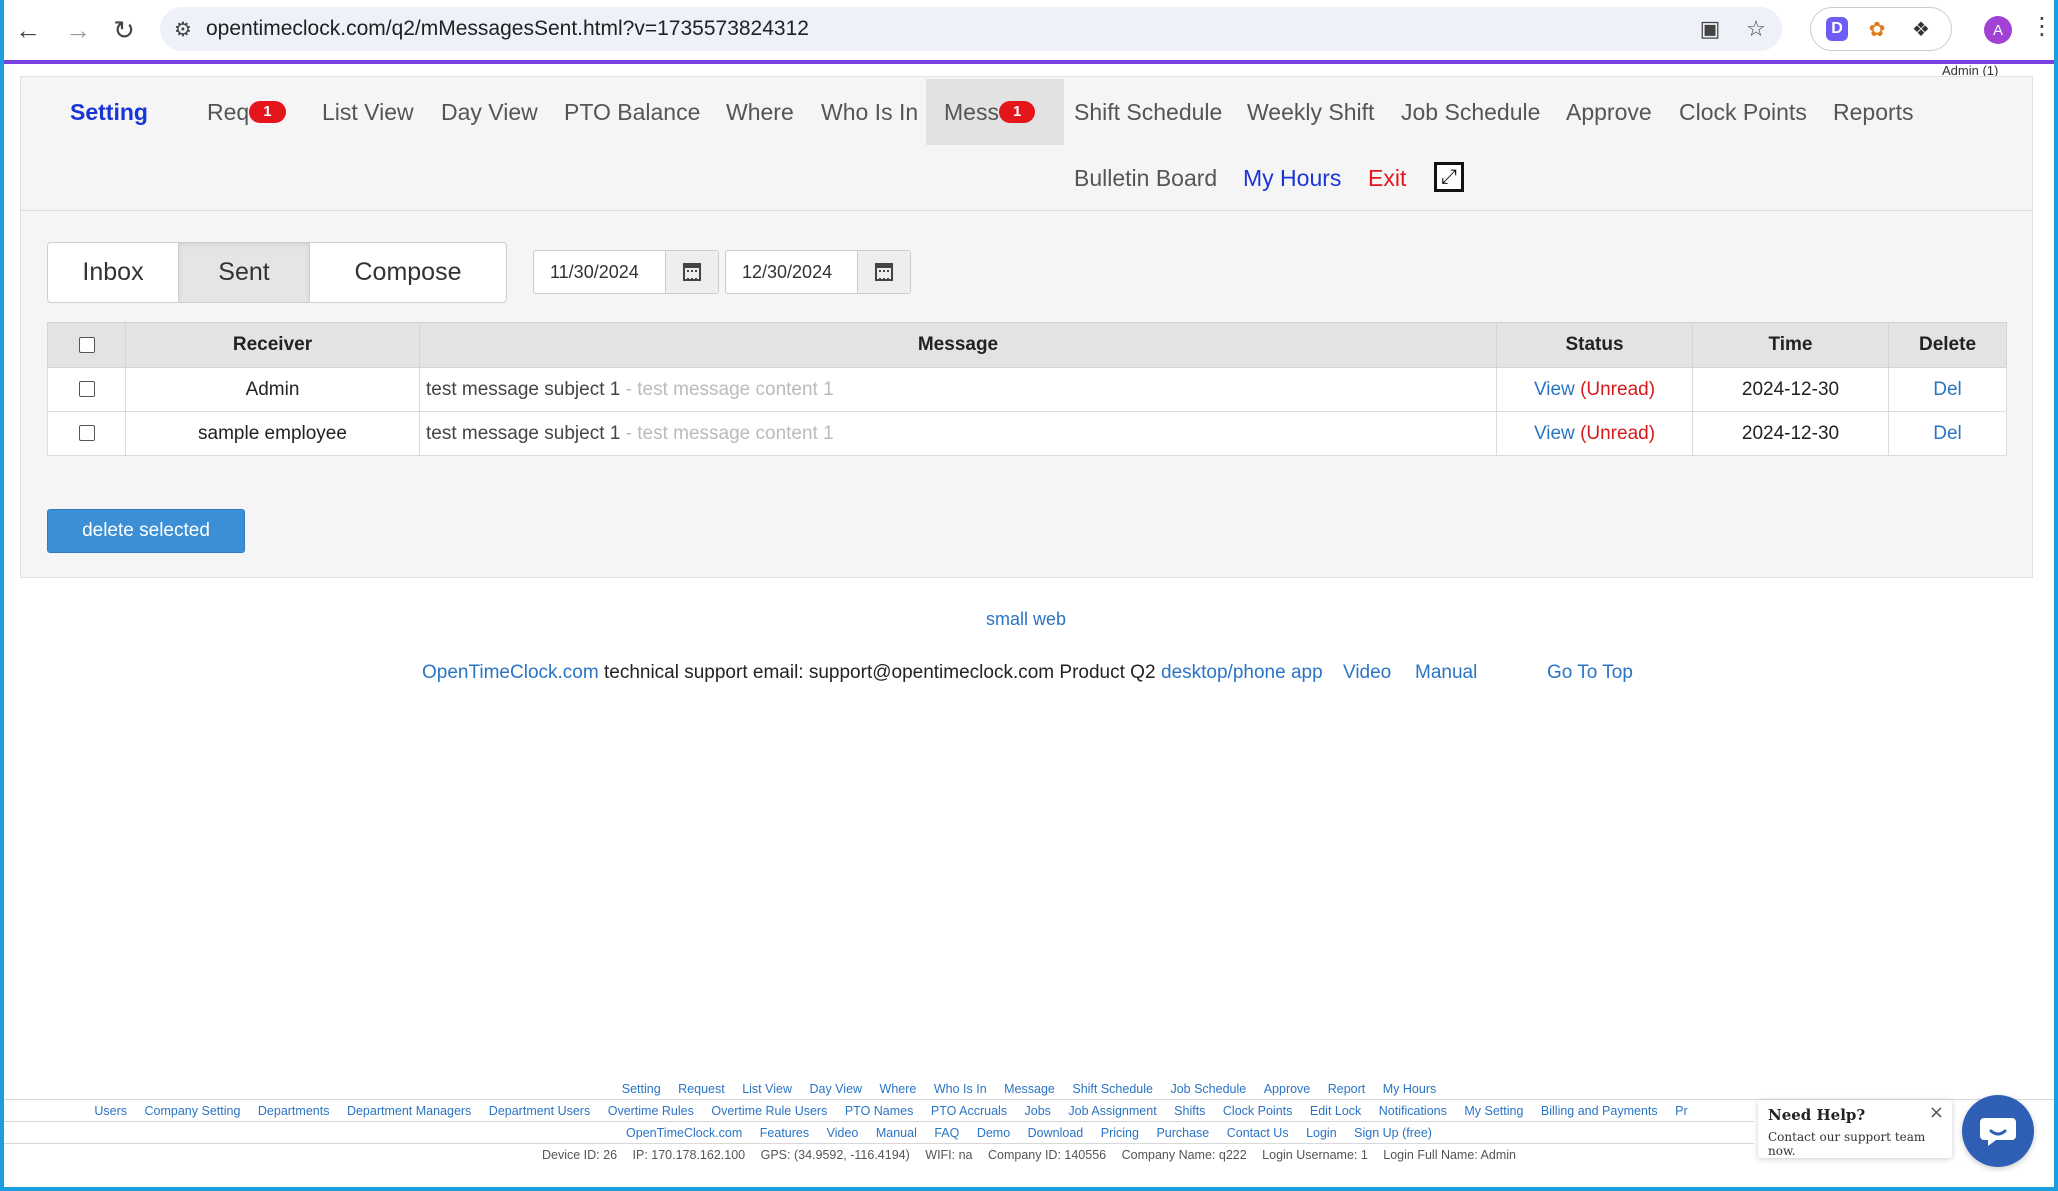 Image resolution: width=2058 pixels, height=1191 pixels. Describe the element at coordinates (993, 1133) in the screenshot. I see `footer-link: Demo` at that location.